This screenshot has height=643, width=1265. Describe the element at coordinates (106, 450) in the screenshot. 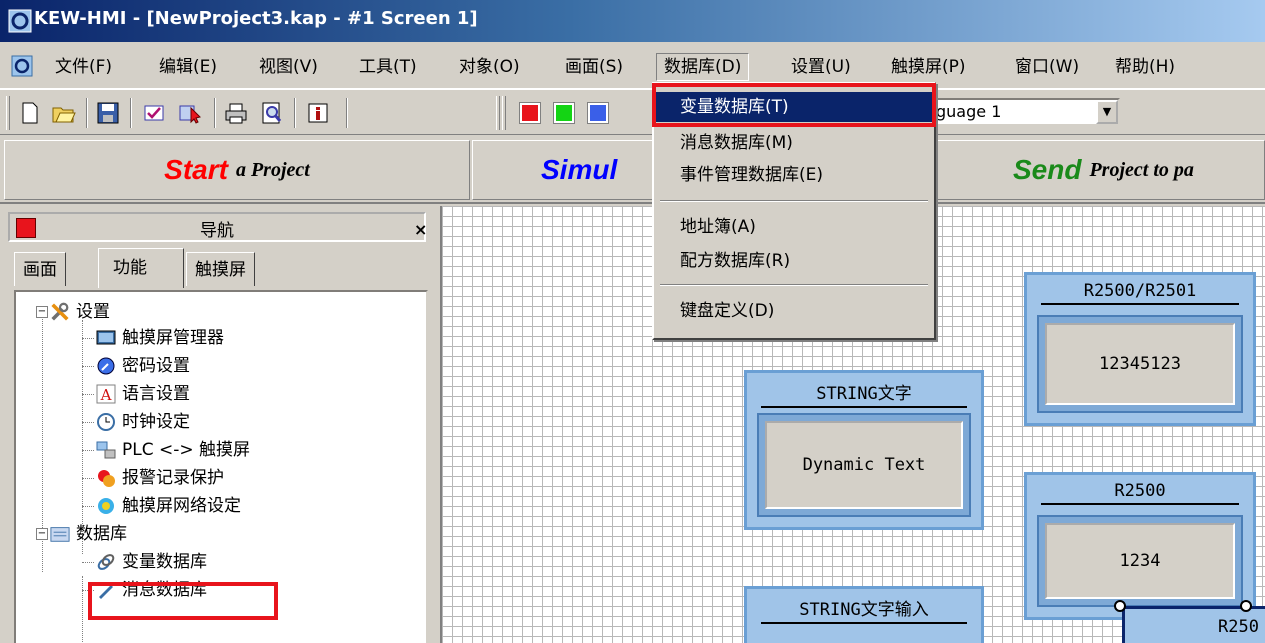

I see `network-icon` at that location.